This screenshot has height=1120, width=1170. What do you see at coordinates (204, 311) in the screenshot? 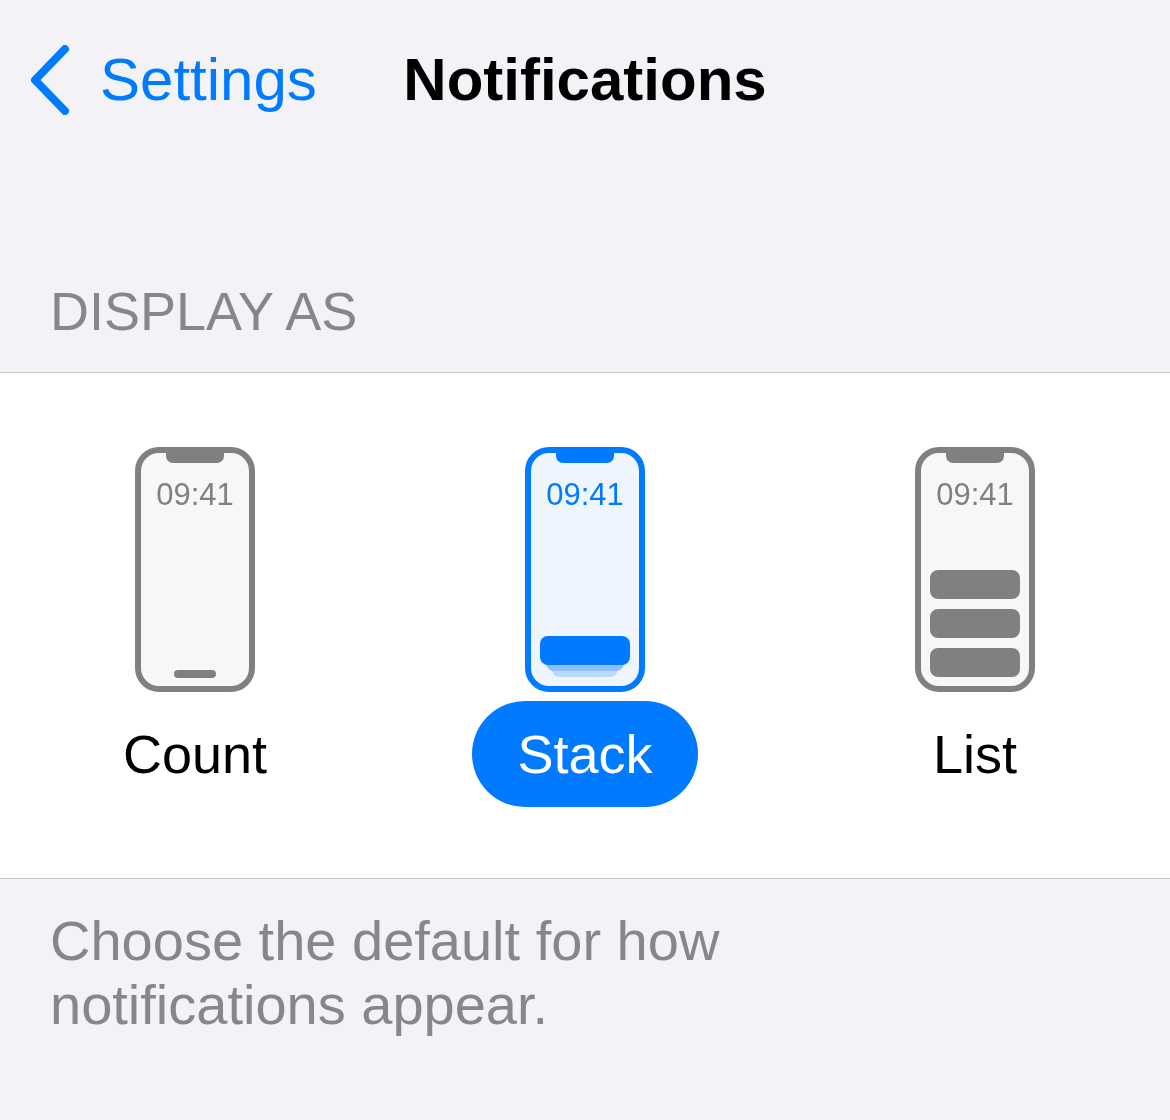
I see `section-header: DISPLAY AS` at bounding box center [204, 311].